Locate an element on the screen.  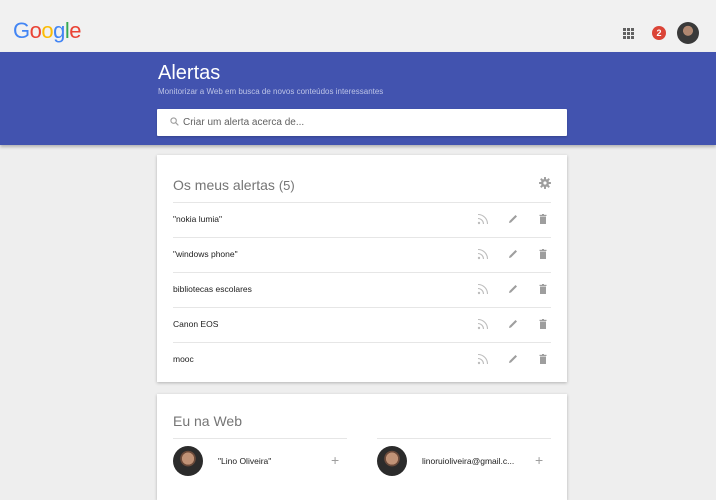
search-box is located at coordinates (362, 122).